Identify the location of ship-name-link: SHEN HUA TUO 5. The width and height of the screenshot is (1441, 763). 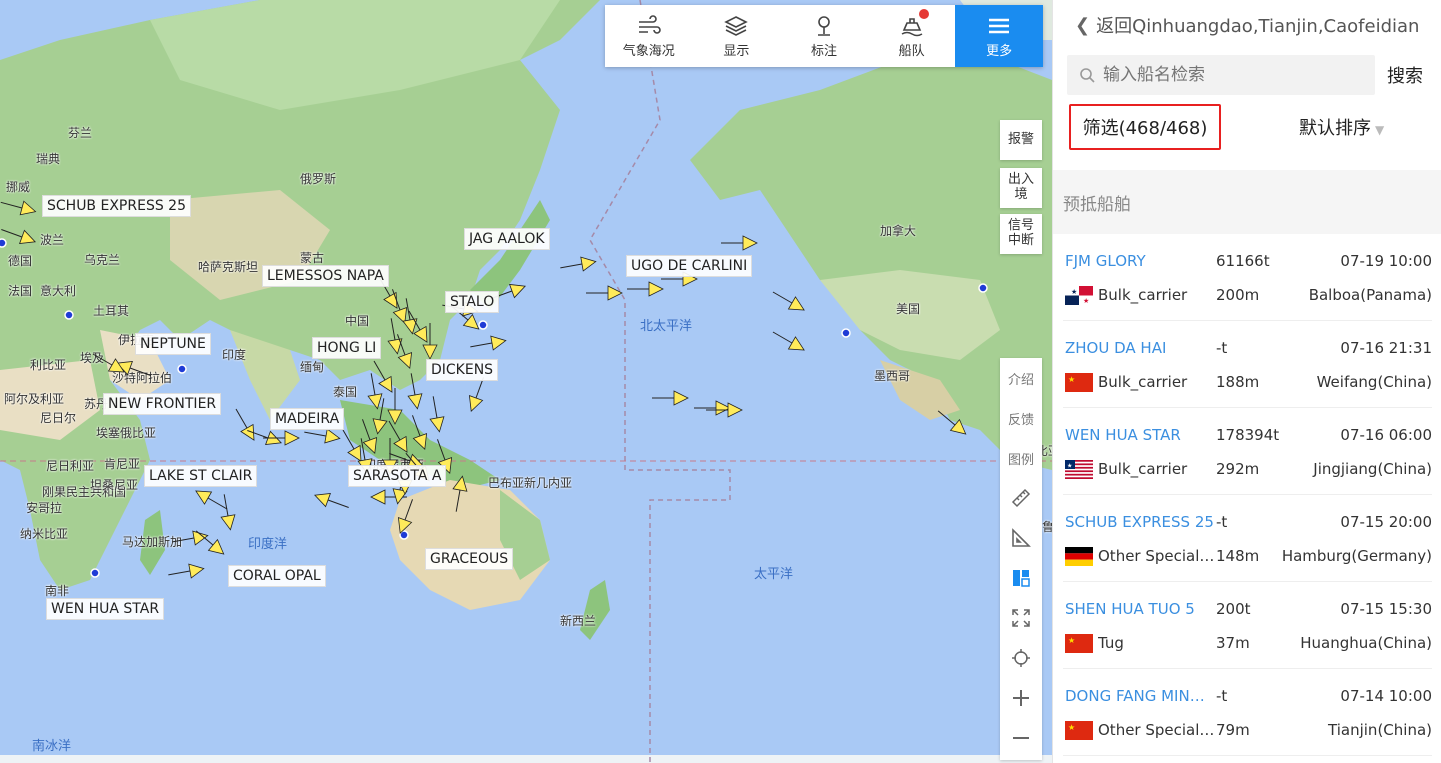
(1140, 609).